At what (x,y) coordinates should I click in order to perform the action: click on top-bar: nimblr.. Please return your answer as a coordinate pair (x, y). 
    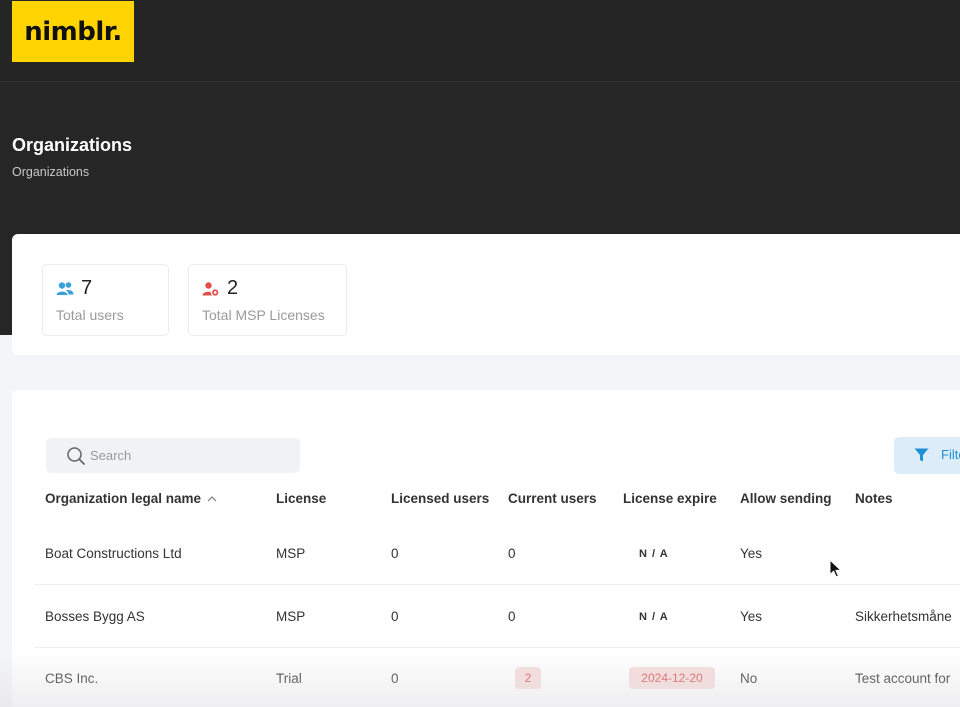
    Looking at the image, I should click on (480, 41).